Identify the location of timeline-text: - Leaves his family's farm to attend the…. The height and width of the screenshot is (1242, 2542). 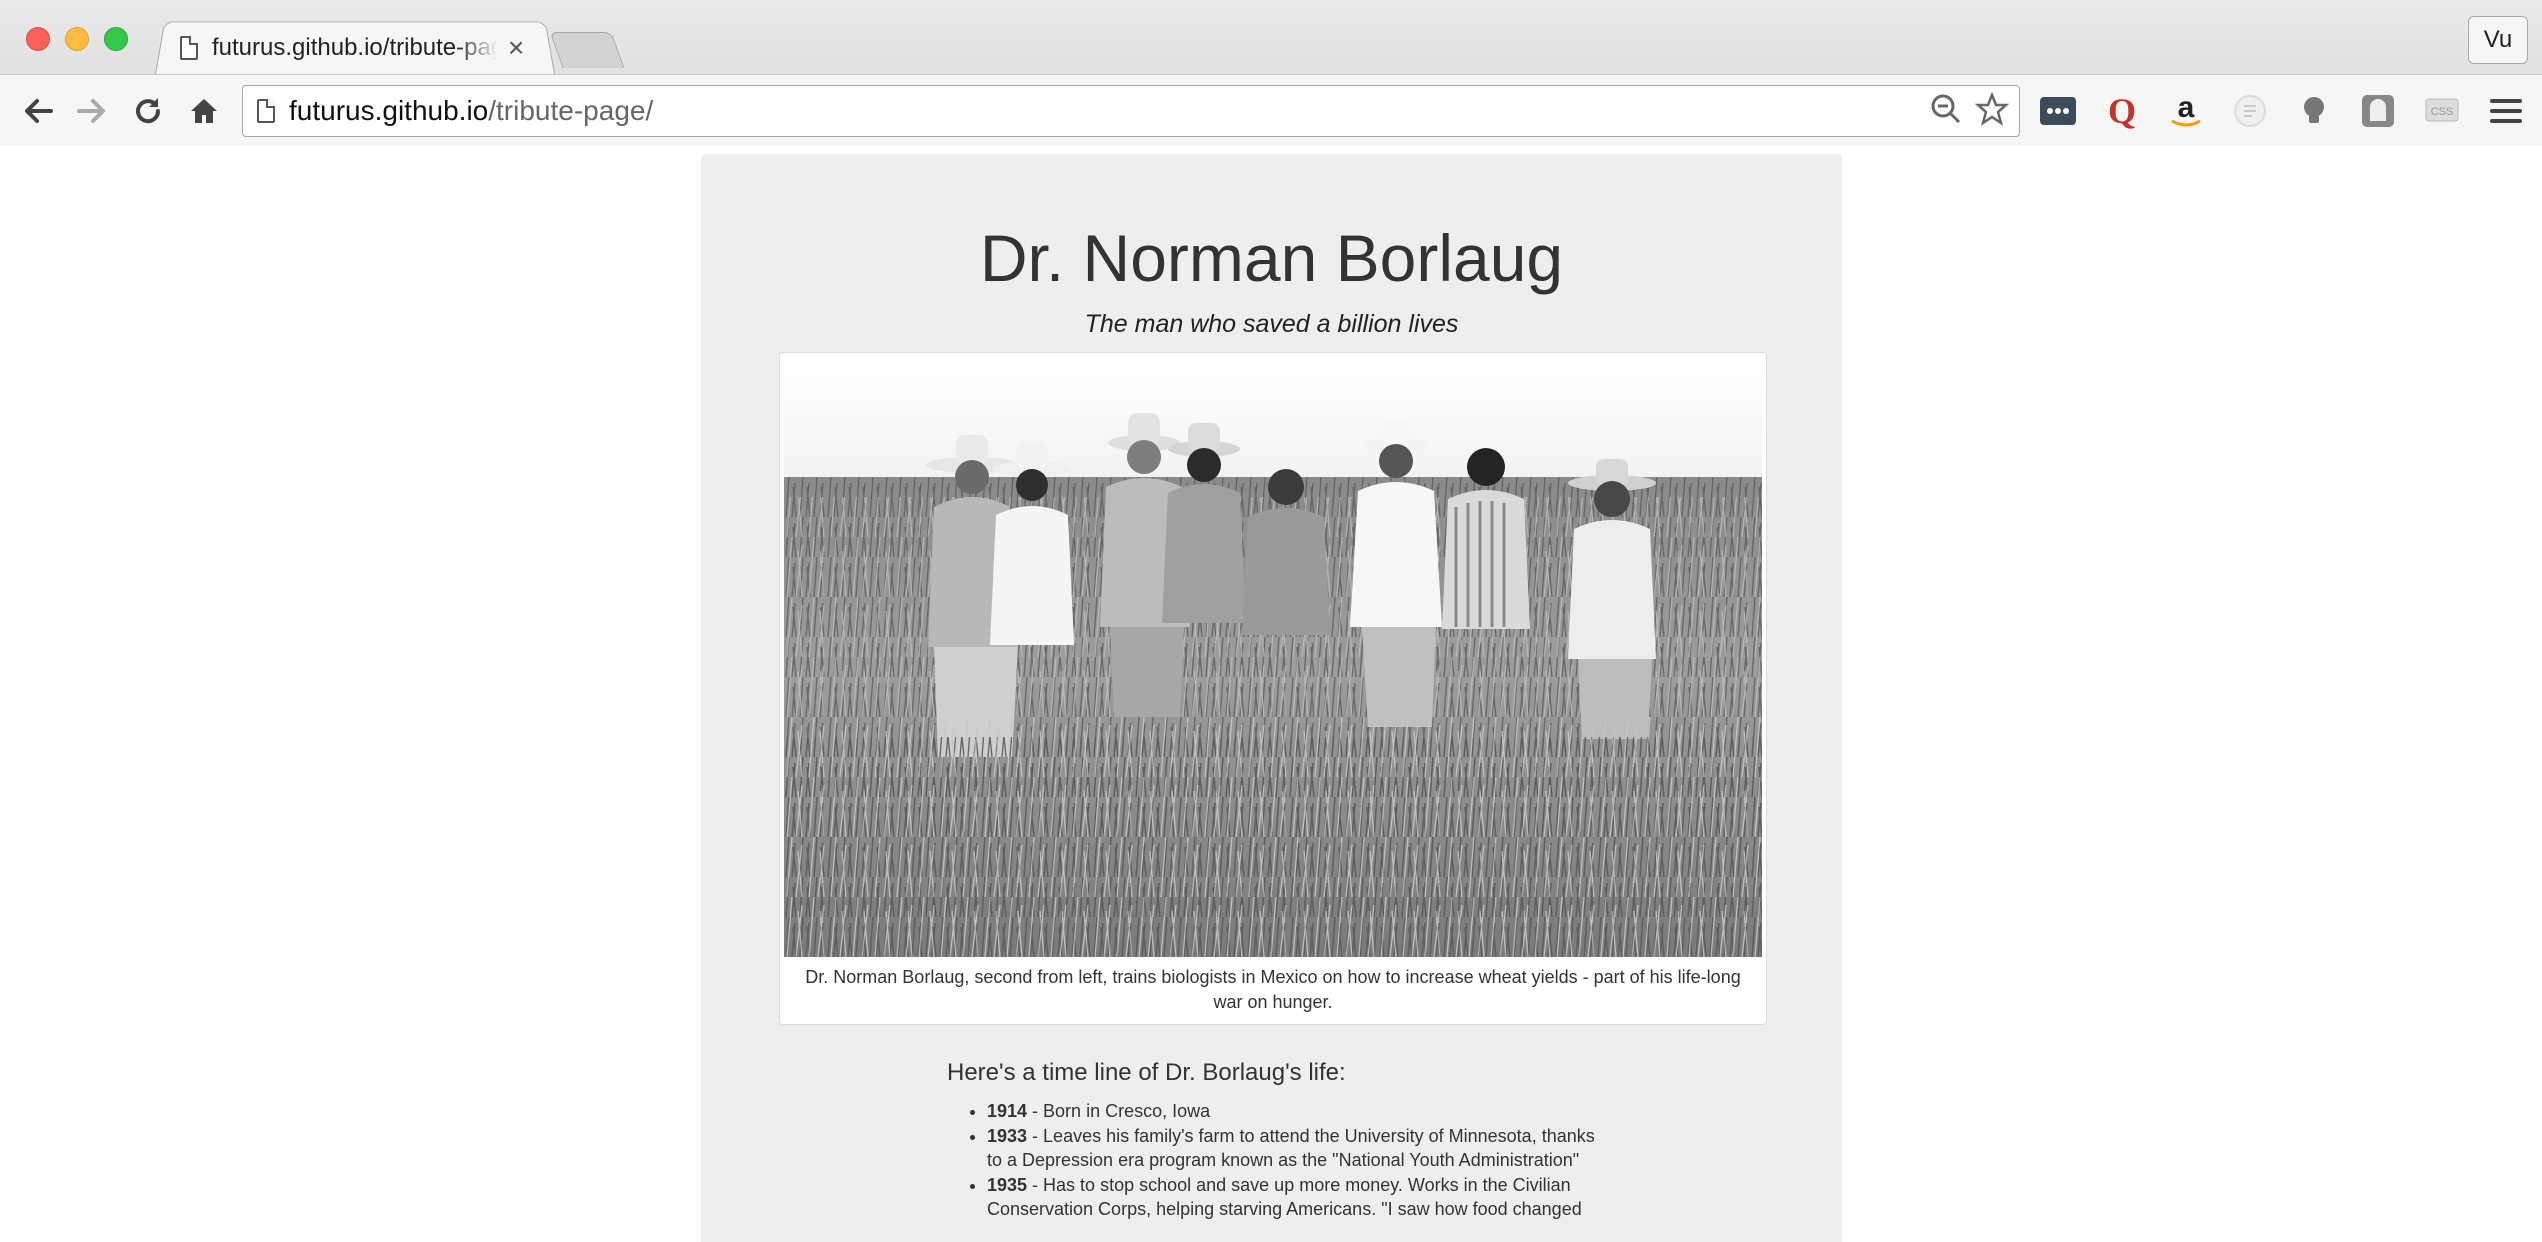
(1291, 1148).